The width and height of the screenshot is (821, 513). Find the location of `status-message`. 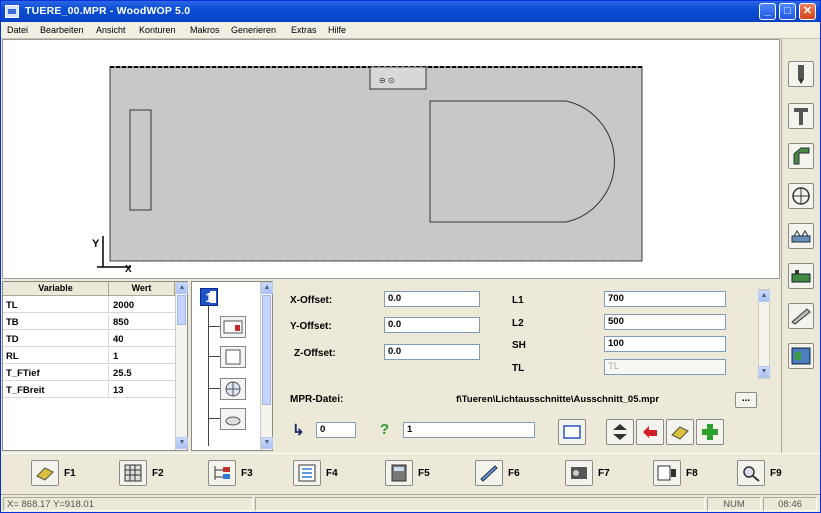

status-message is located at coordinates (480, 504).